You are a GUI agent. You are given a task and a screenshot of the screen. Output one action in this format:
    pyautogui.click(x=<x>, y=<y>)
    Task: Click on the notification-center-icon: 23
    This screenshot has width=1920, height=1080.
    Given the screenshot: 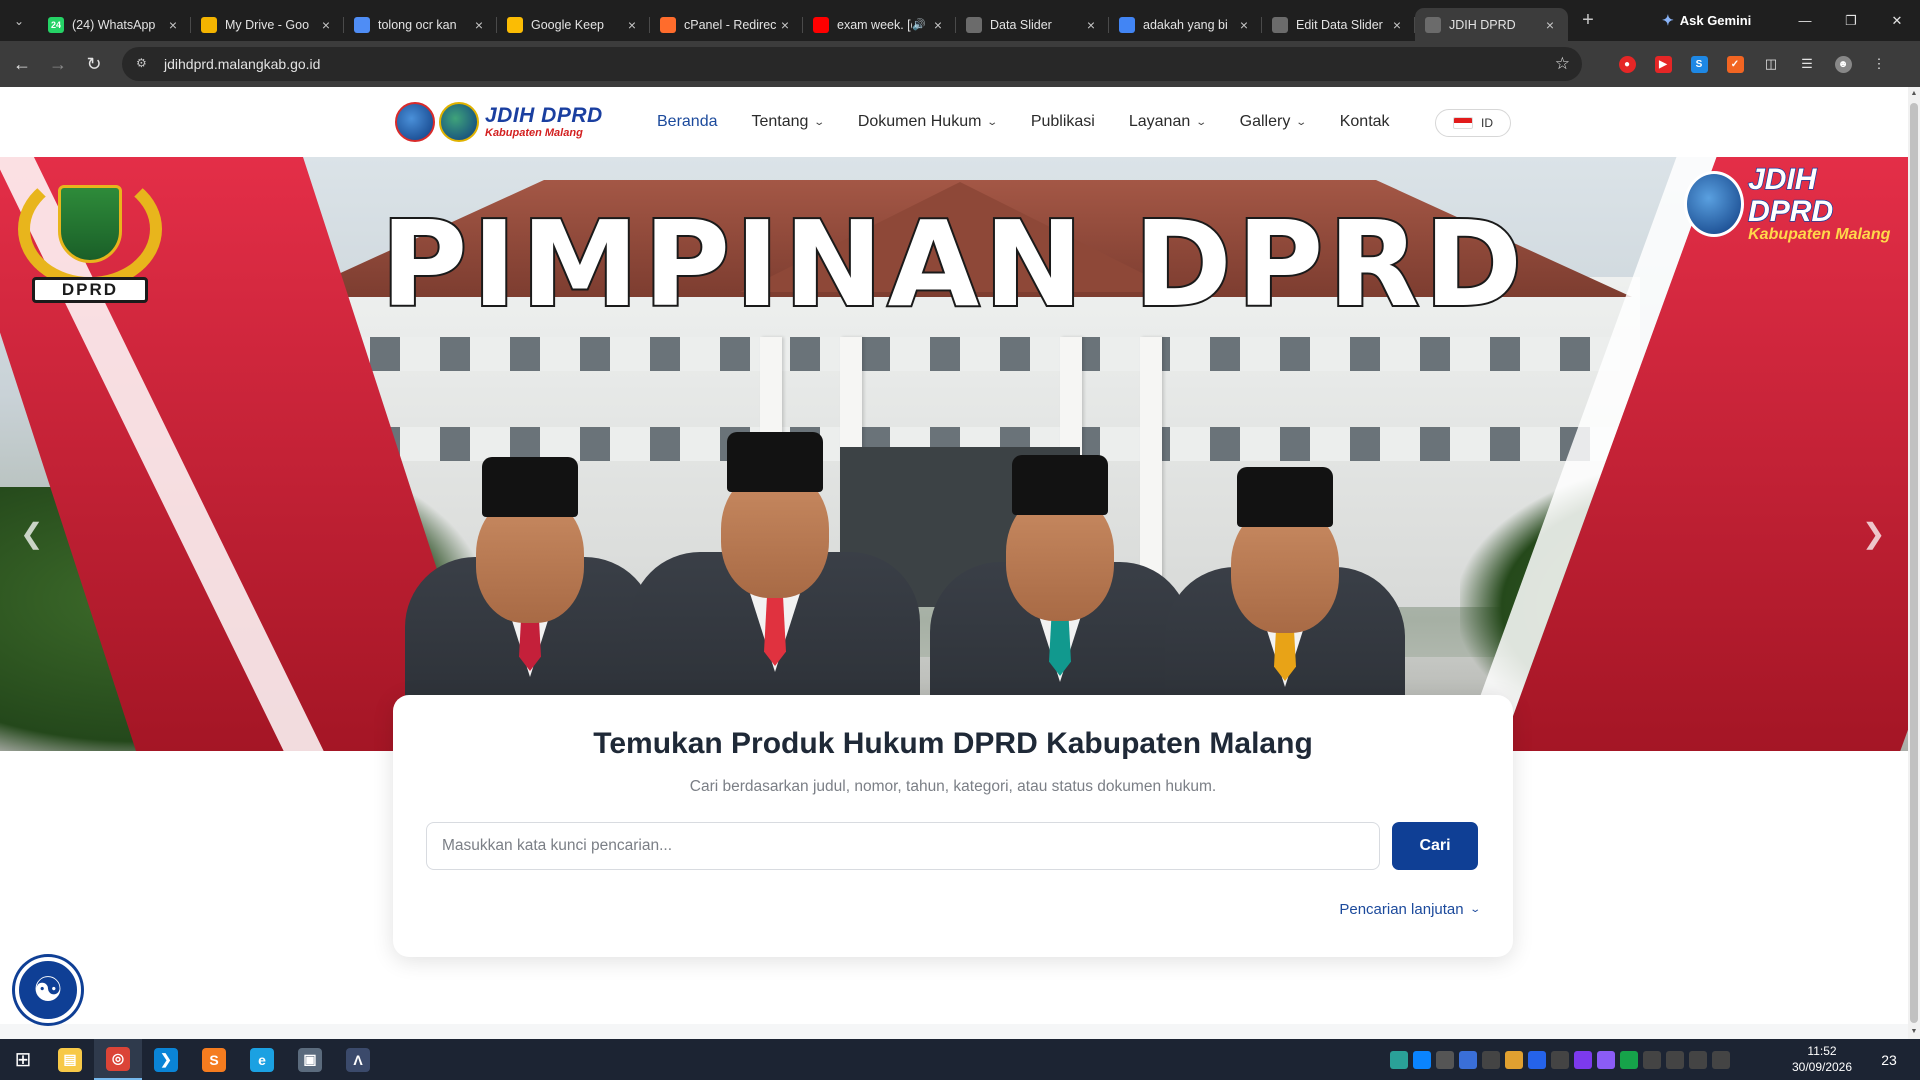 What is the action you would take?
    pyautogui.click(x=1889, y=1060)
    